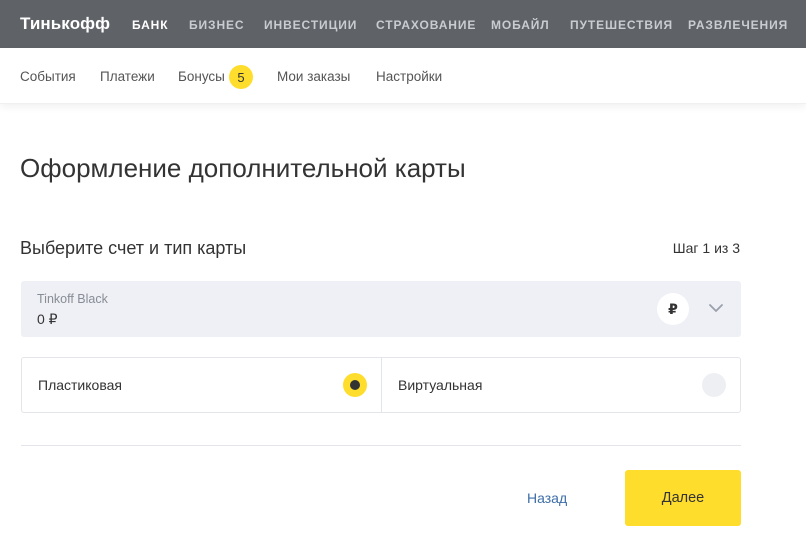 This screenshot has width=806, height=552. Describe the element at coordinates (355, 385) in the screenshot. I see `radio-selected-icon` at that location.